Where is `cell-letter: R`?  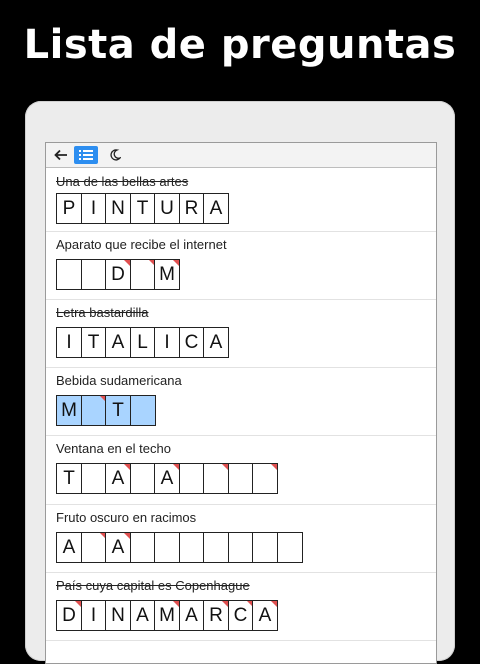 cell-letter: R is located at coordinates (216, 615).